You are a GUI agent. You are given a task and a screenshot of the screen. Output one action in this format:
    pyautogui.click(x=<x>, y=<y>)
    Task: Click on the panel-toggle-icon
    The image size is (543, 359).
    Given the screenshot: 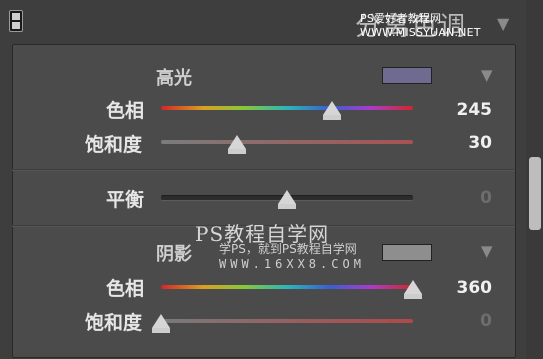 What is the action you would take?
    pyautogui.click(x=16, y=21)
    